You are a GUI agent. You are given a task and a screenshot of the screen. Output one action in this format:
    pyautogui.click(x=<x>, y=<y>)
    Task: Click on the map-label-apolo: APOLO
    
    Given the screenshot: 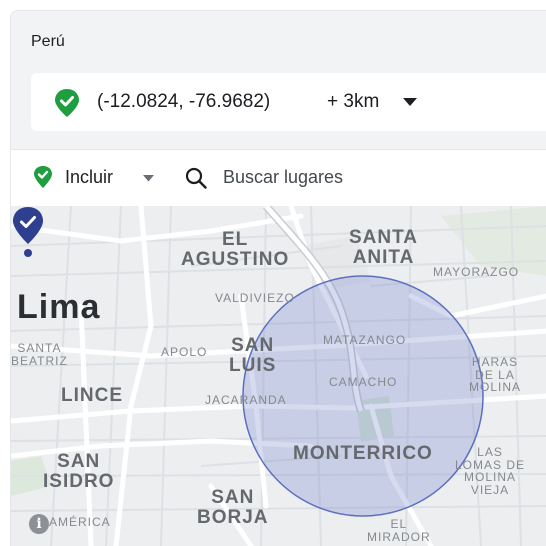 What is the action you would take?
    pyautogui.click(x=184, y=352)
    